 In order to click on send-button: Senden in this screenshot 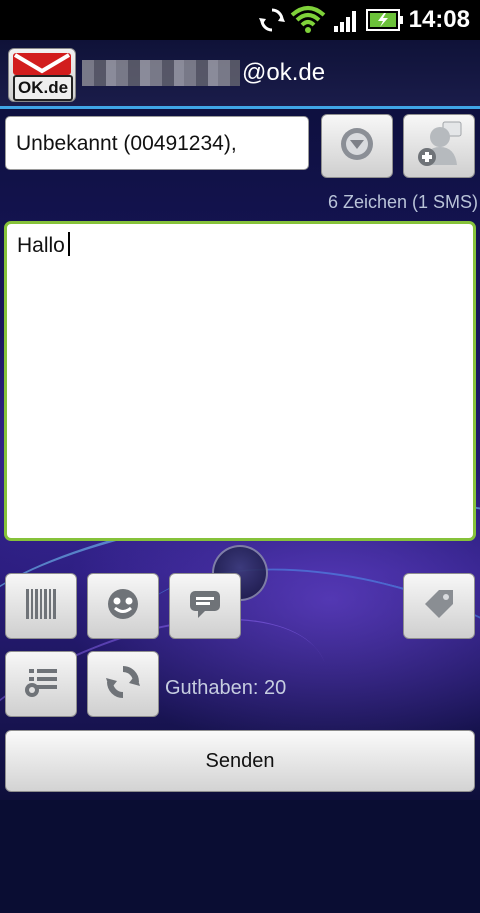, I will do `click(240, 761)`.